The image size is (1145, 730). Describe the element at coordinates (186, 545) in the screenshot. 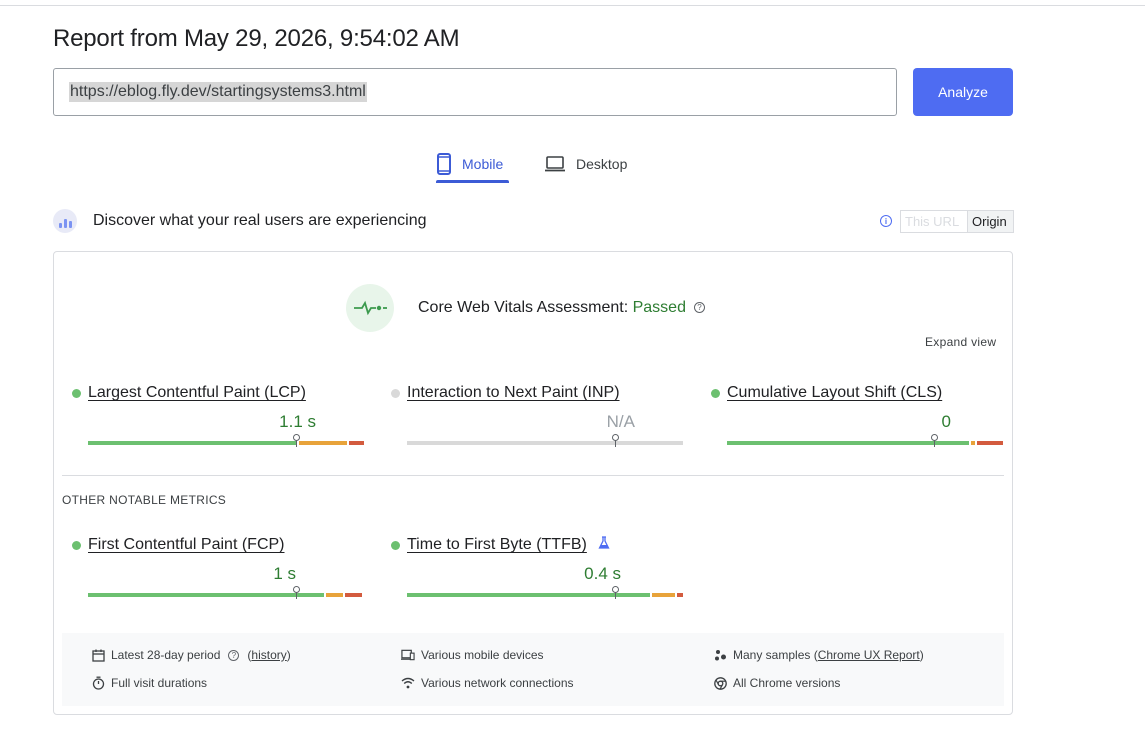

I see `metric-name-link: First Contentful Paint (FCP)` at that location.